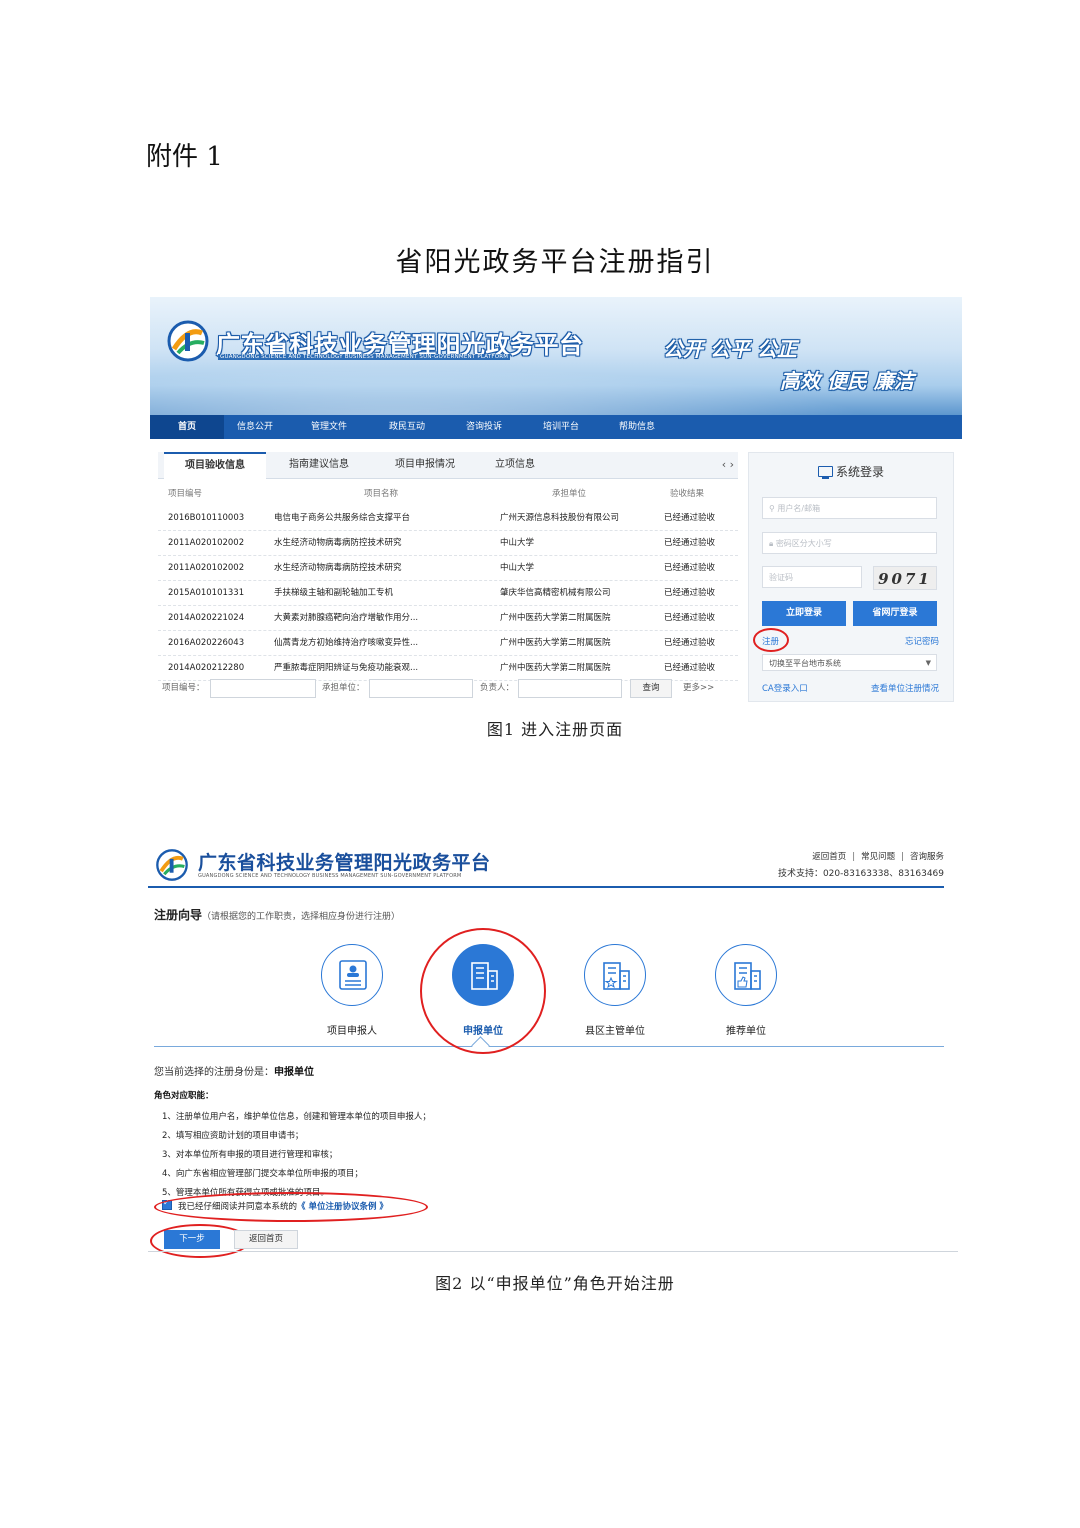  Describe the element at coordinates (342, 518) in the screenshot. I see `cell-name: 电信电子商务公共服务综合支撑平台` at that location.